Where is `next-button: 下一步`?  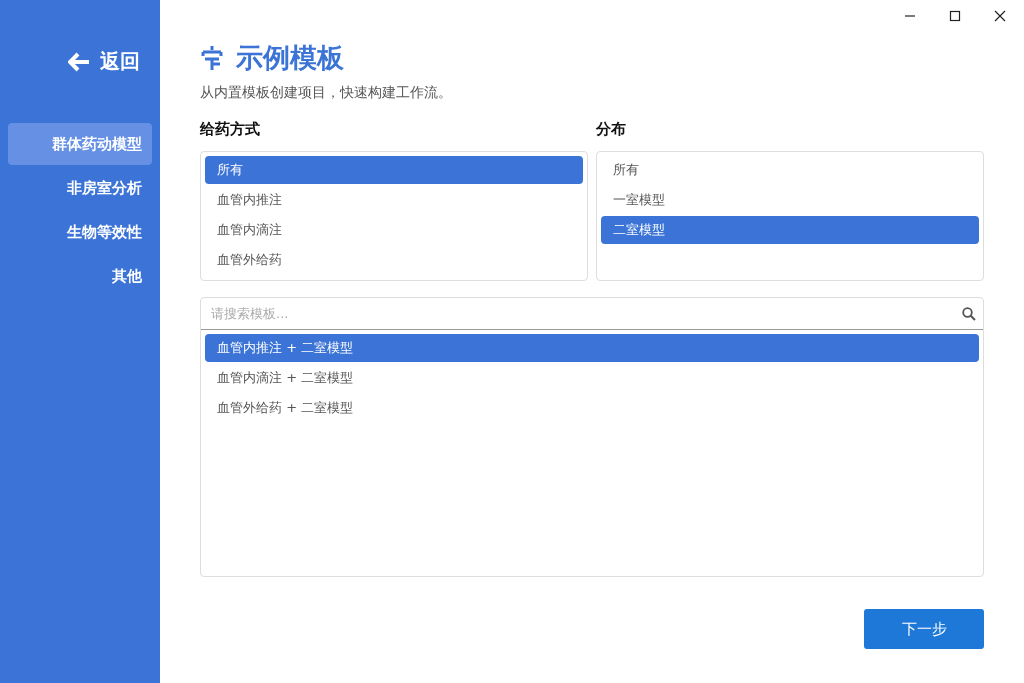
next-button: 下一步 is located at coordinates (924, 629).